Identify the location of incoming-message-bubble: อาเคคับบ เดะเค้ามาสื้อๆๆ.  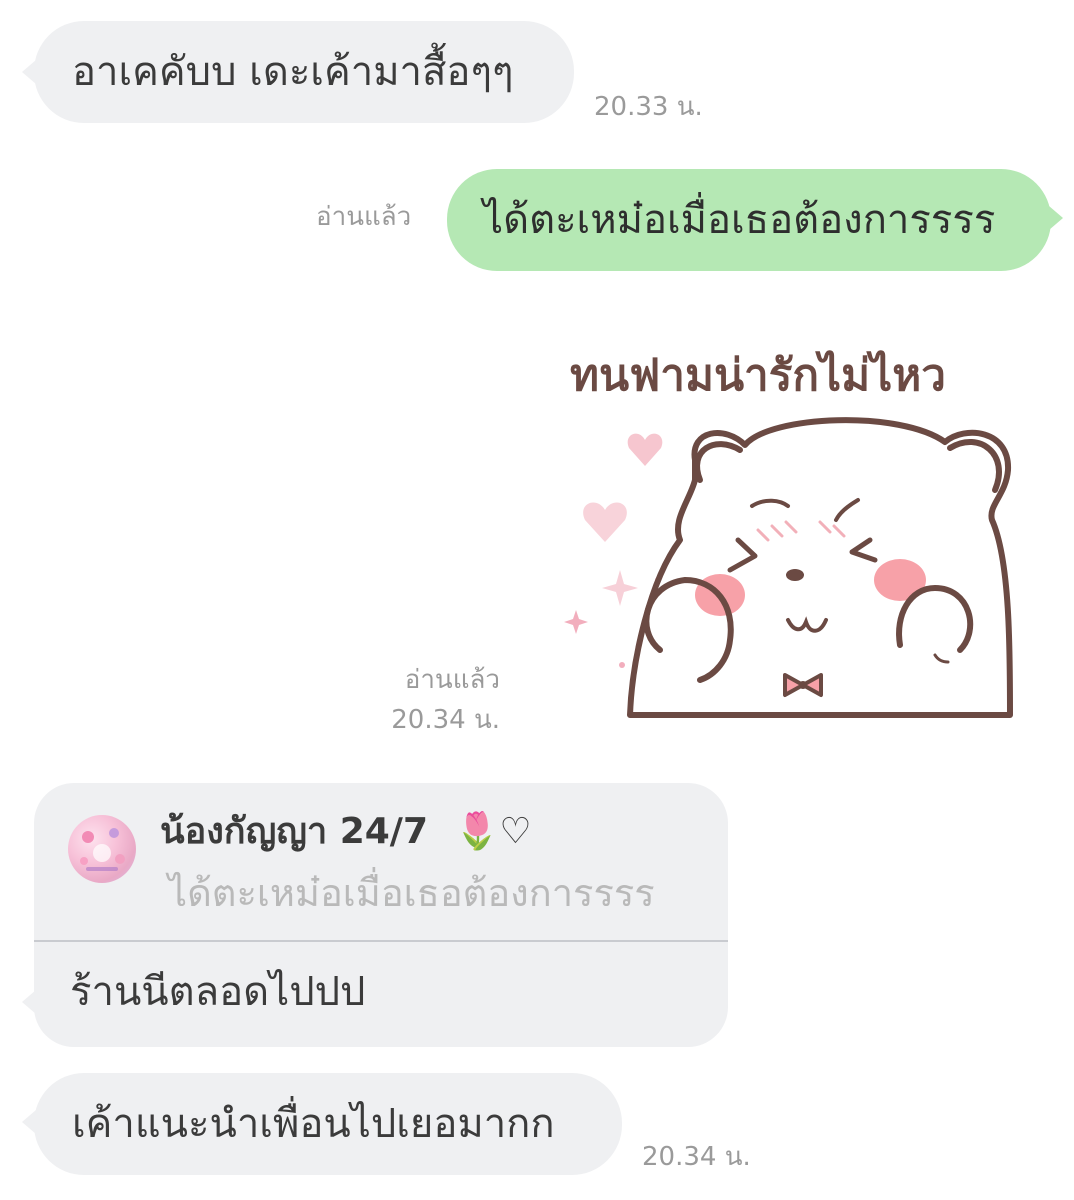
(304, 72).